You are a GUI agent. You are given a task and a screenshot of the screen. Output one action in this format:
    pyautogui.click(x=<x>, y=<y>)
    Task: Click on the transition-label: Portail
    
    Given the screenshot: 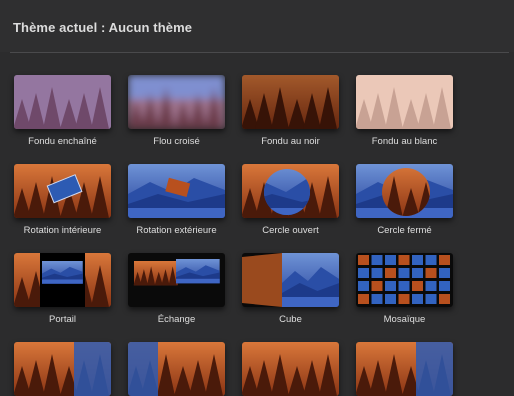 What is the action you would take?
    pyautogui.click(x=62, y=319)
    